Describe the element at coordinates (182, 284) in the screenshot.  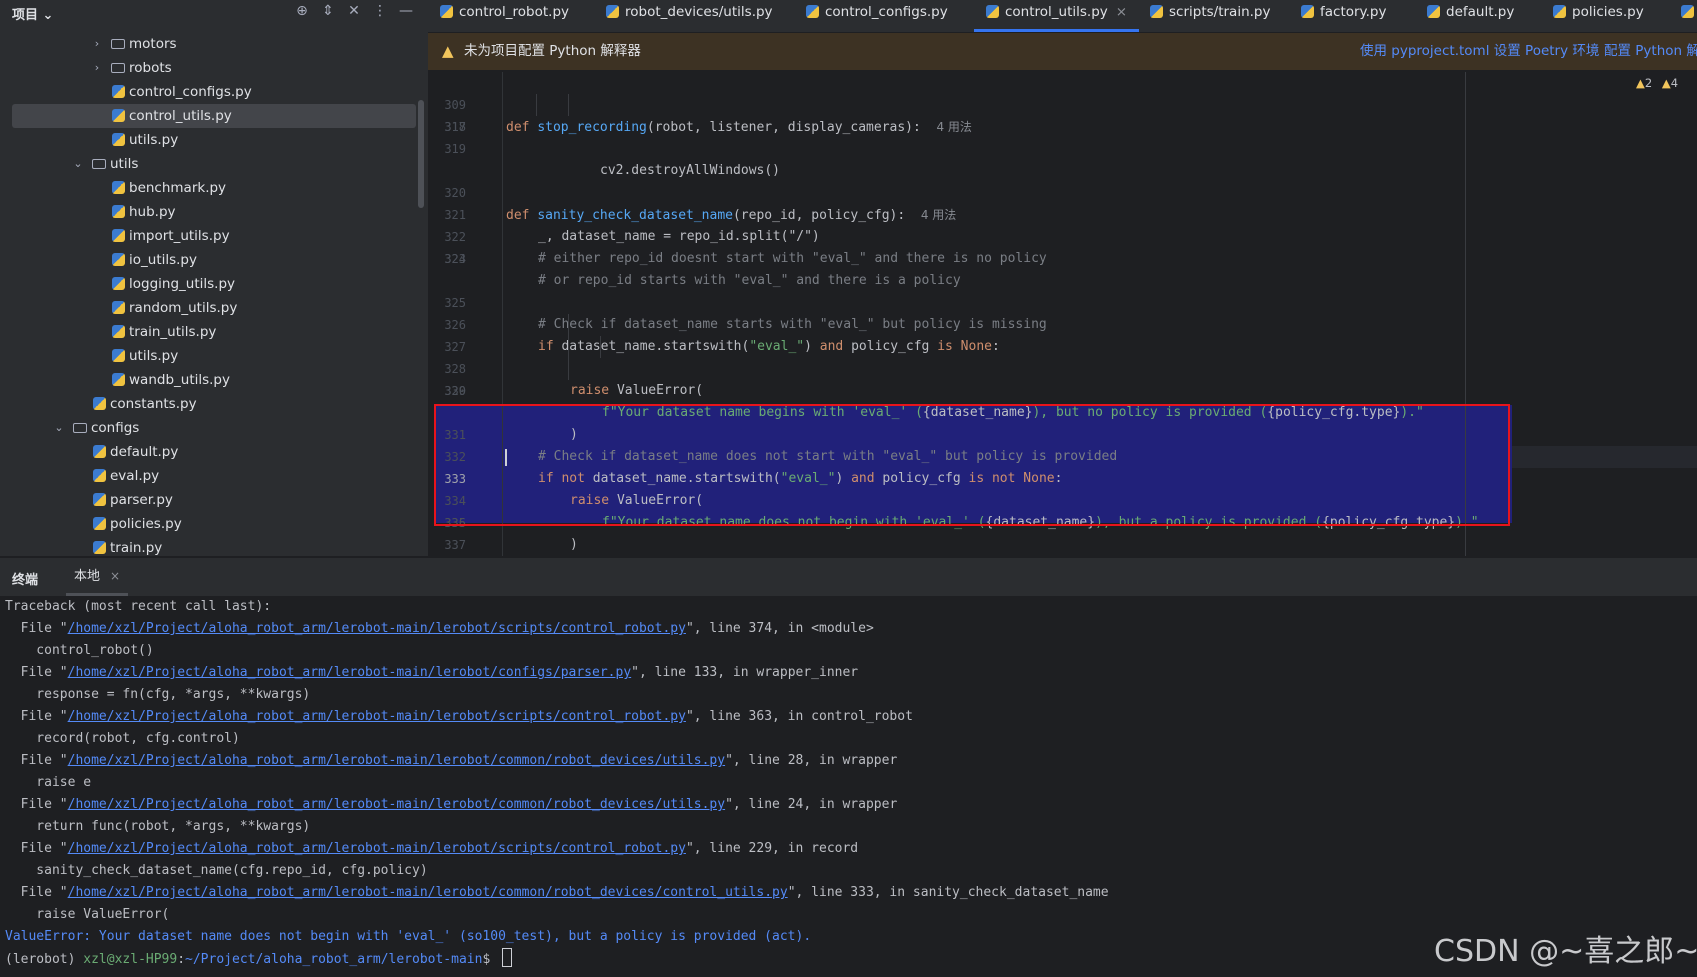
I see `tree-item-label: logging_utils.py` at that location.